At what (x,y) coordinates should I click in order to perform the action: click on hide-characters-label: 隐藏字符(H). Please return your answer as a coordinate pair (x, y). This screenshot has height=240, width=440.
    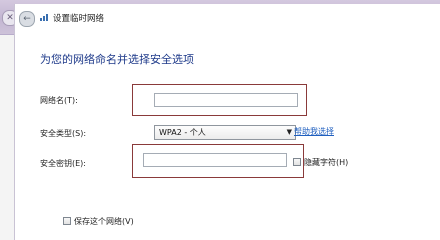
    Looking at the image, I should click on (326, 162).